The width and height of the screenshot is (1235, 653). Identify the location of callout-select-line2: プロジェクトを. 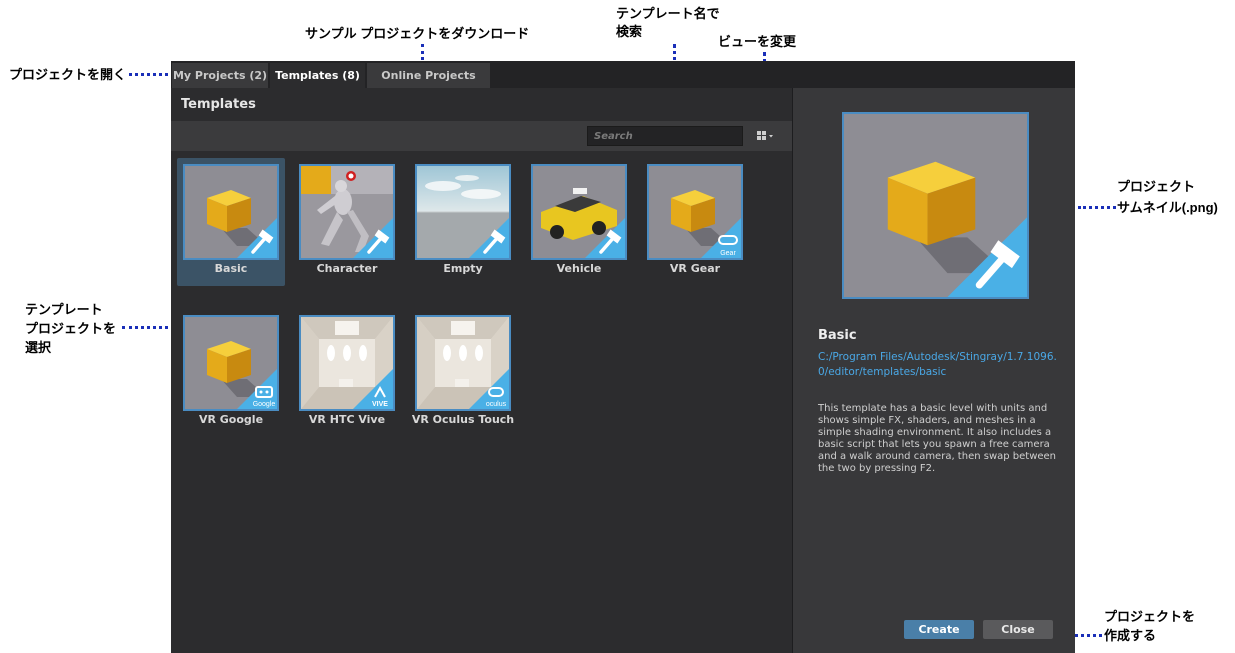
(71, 328).